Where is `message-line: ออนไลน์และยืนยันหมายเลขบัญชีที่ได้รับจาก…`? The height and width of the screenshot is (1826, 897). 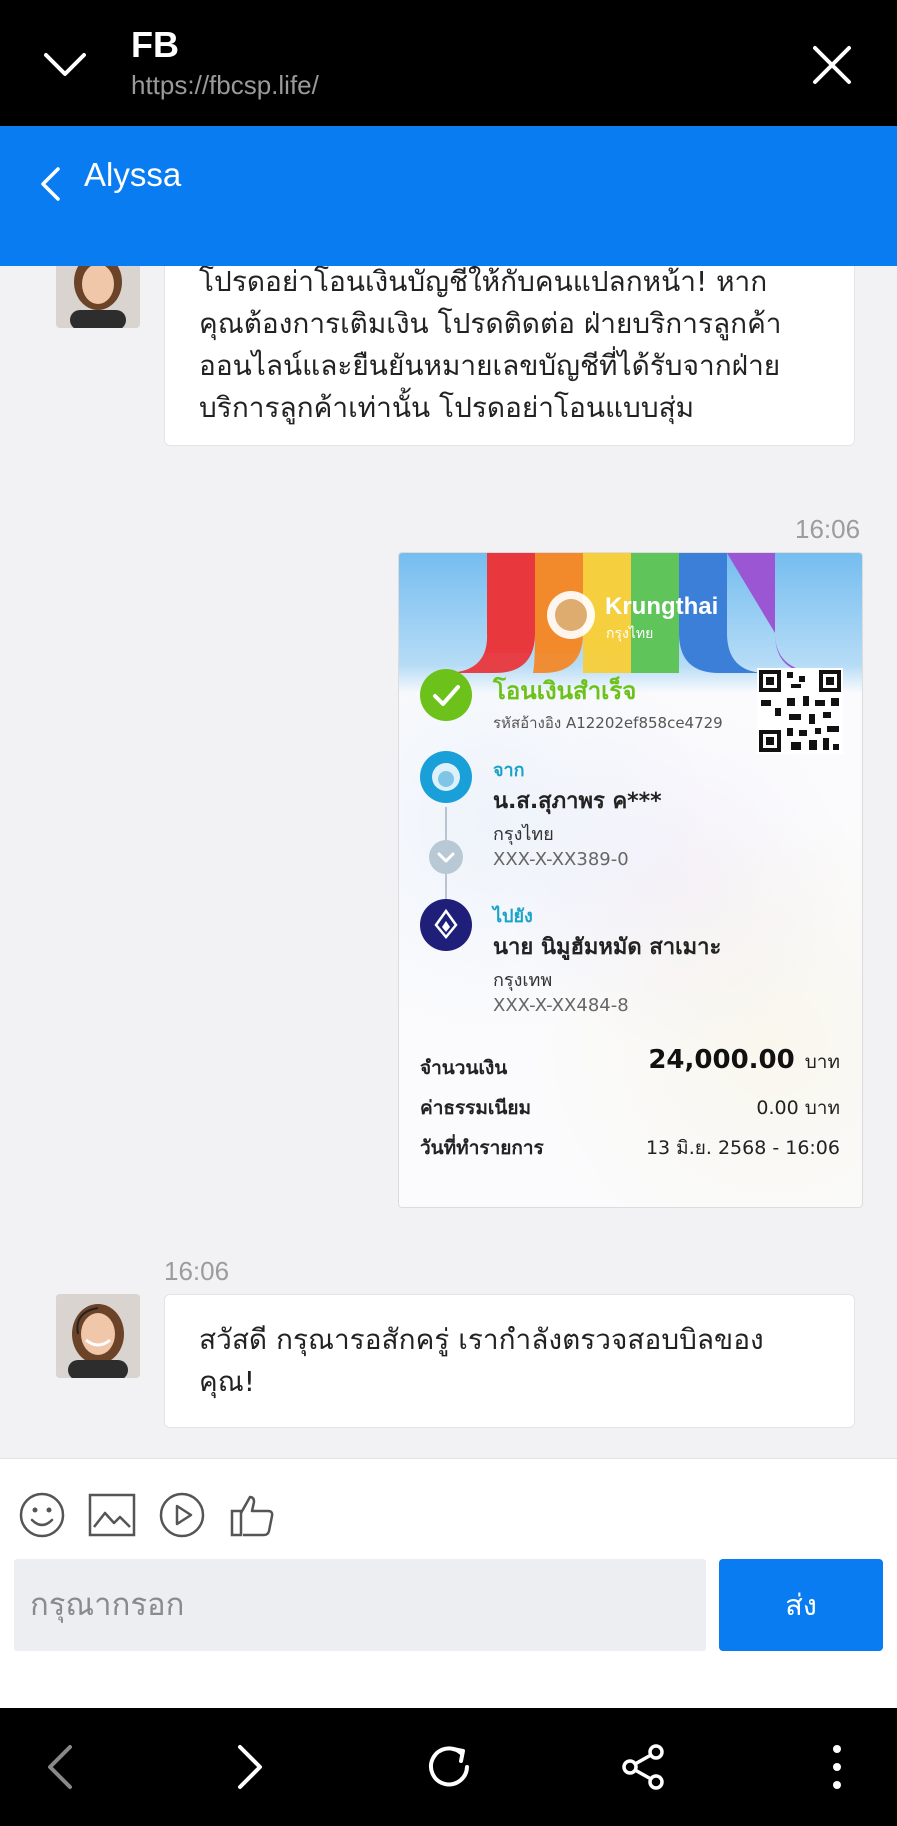
message-line: ออนไลน์และยืนยันหมายเลขบัญชีที่ได้รับจาก… is located at coordinates (490, 365).